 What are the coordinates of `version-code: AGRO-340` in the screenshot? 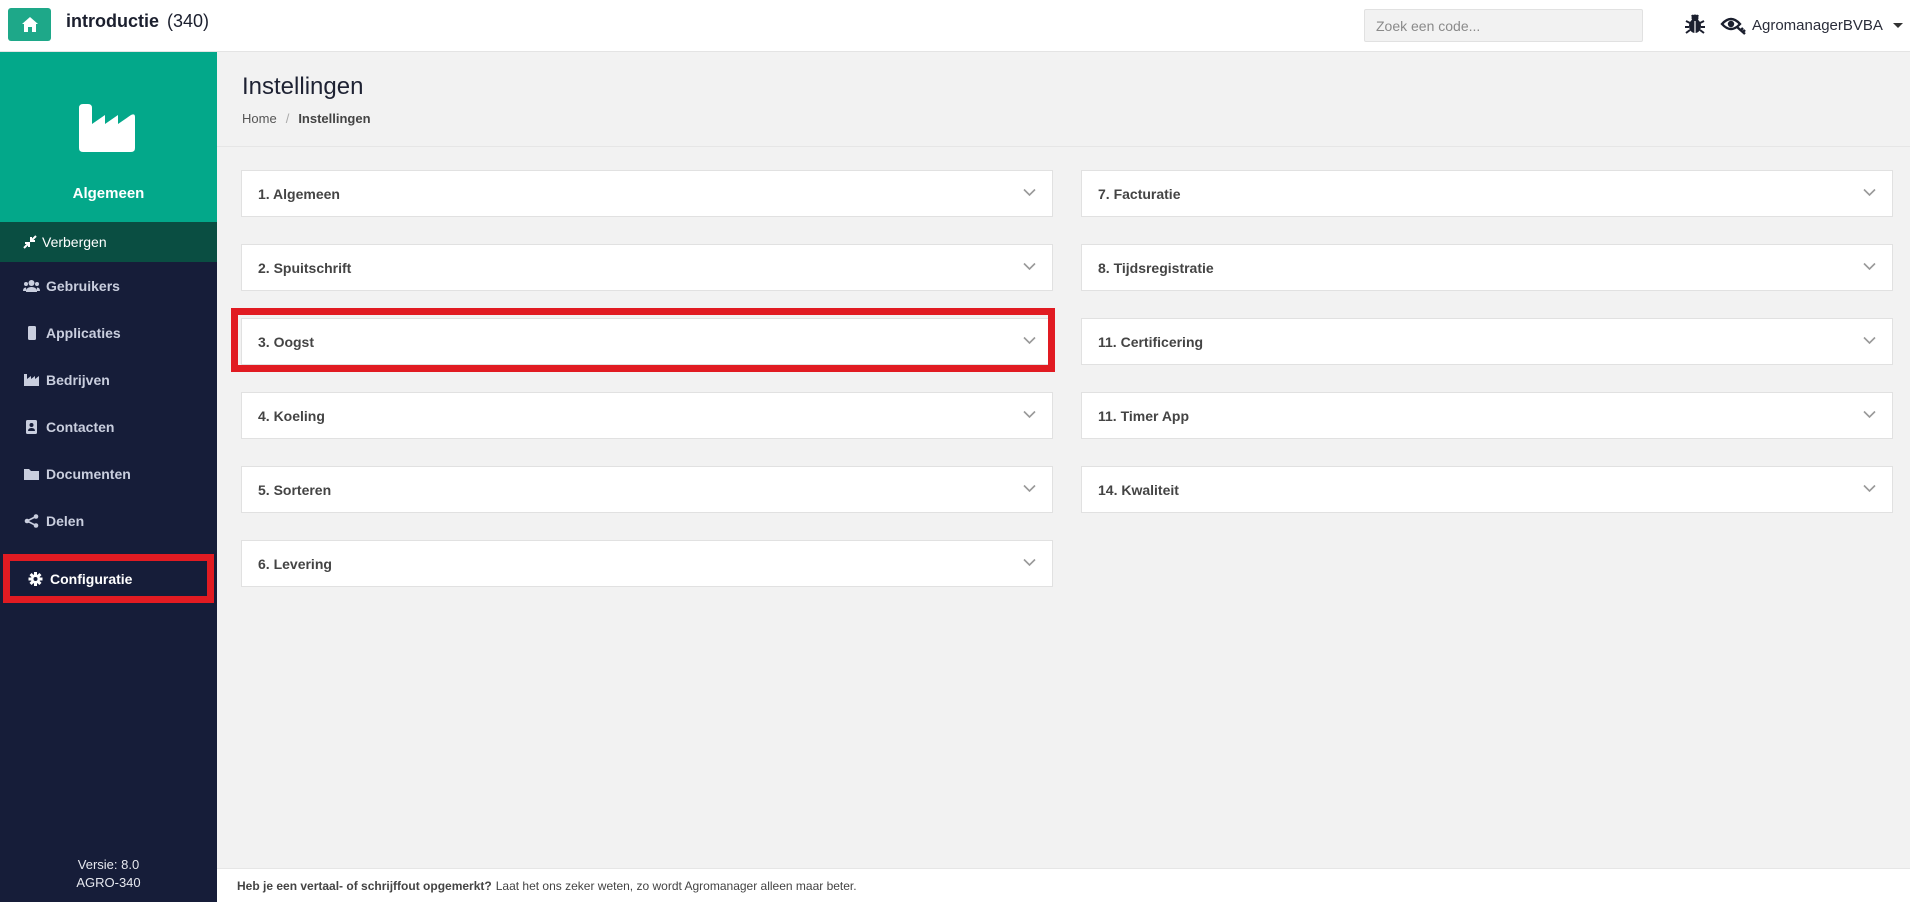 It's located at (108, 882).